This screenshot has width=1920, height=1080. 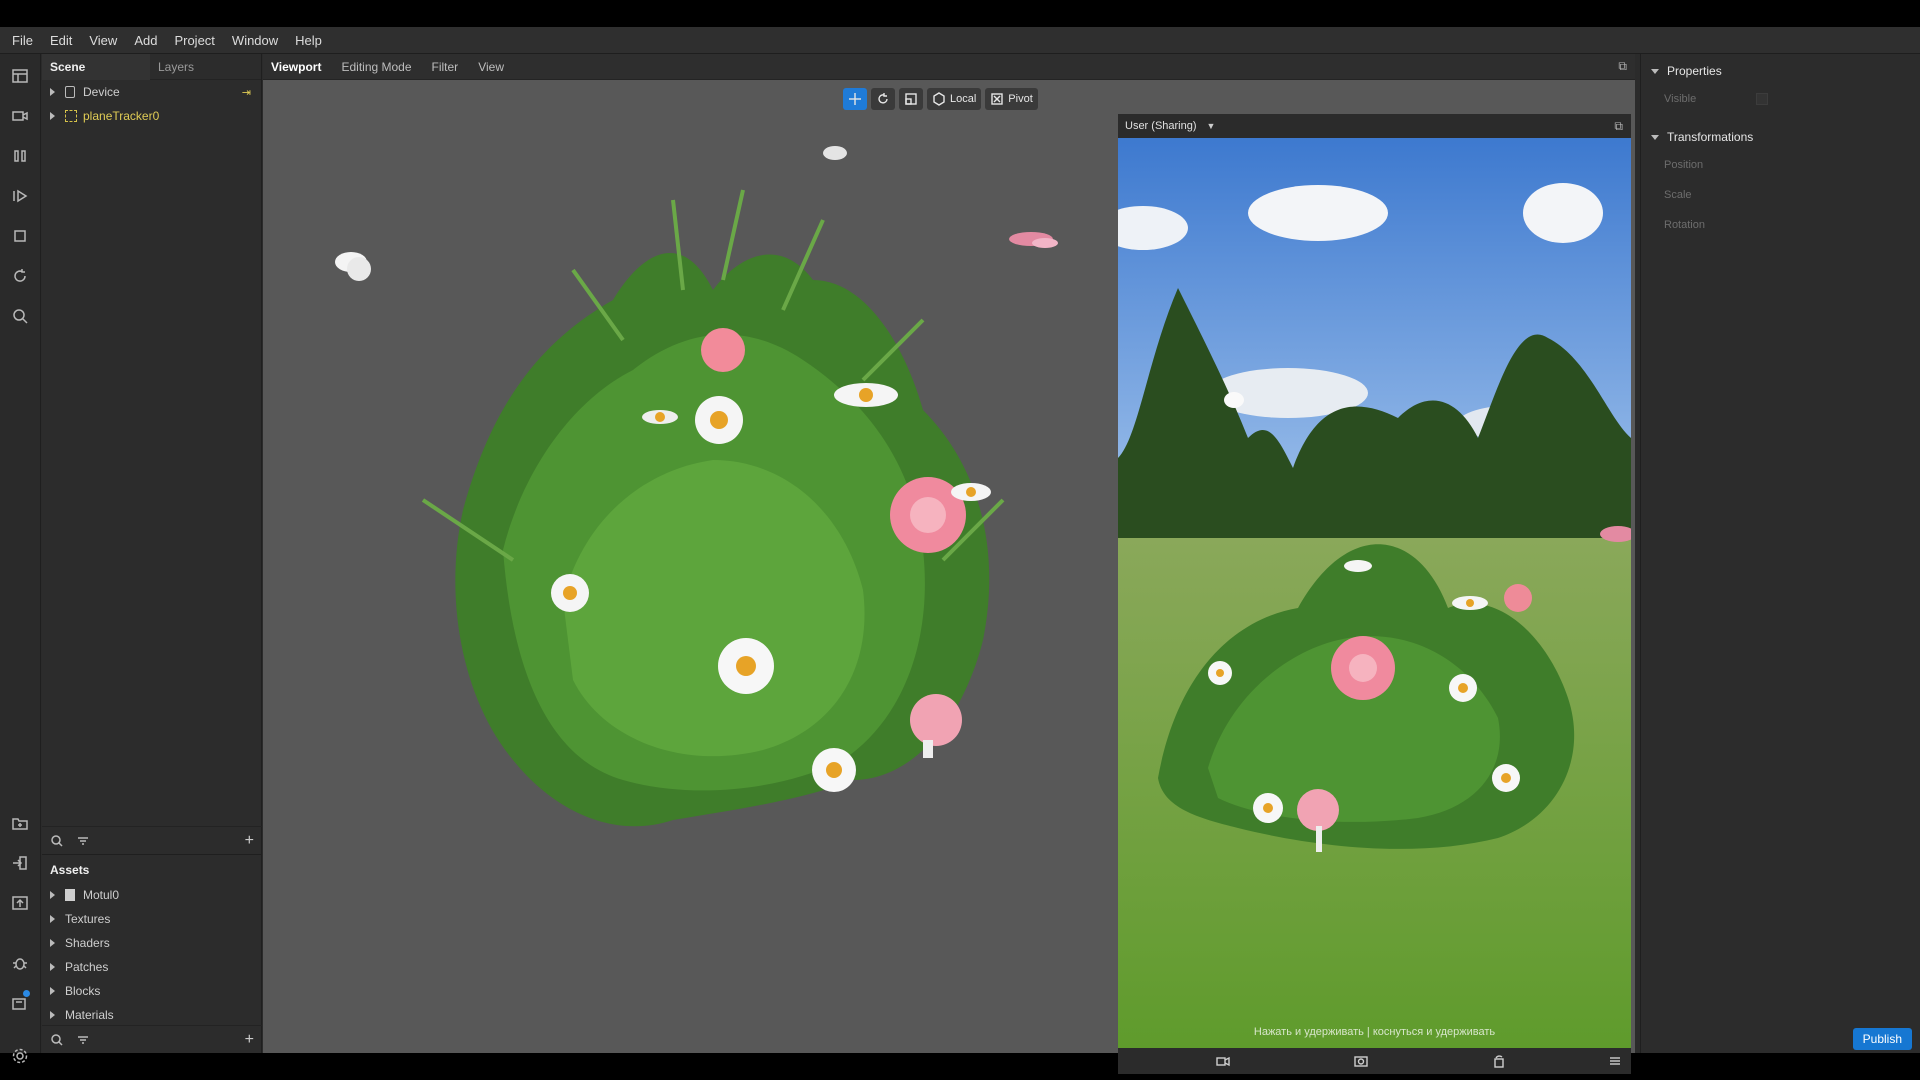 What do you see at coordinates (20, 1001) in the screenshot?
I see `device-icon` at bounding box center [20, 1001].